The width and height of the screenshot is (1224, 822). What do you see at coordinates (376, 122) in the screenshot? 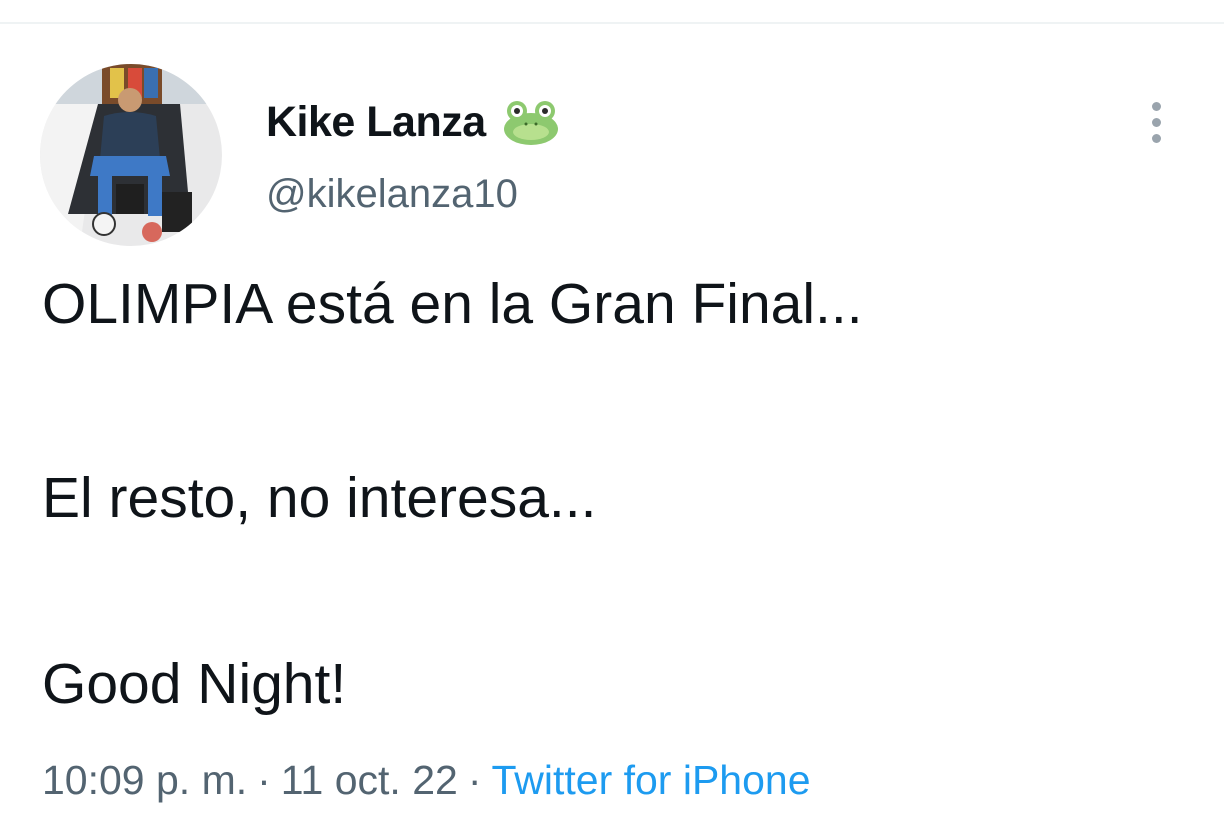
I see `author-display-name: Kike Lanza` at bounding box center [376, 122].